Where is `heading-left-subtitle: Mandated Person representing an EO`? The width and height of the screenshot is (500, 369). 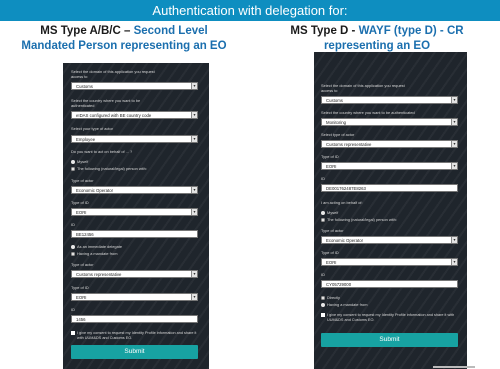 heading-left-subtitle: Mandated Person representing an EO is located at coordinates (124, 46).